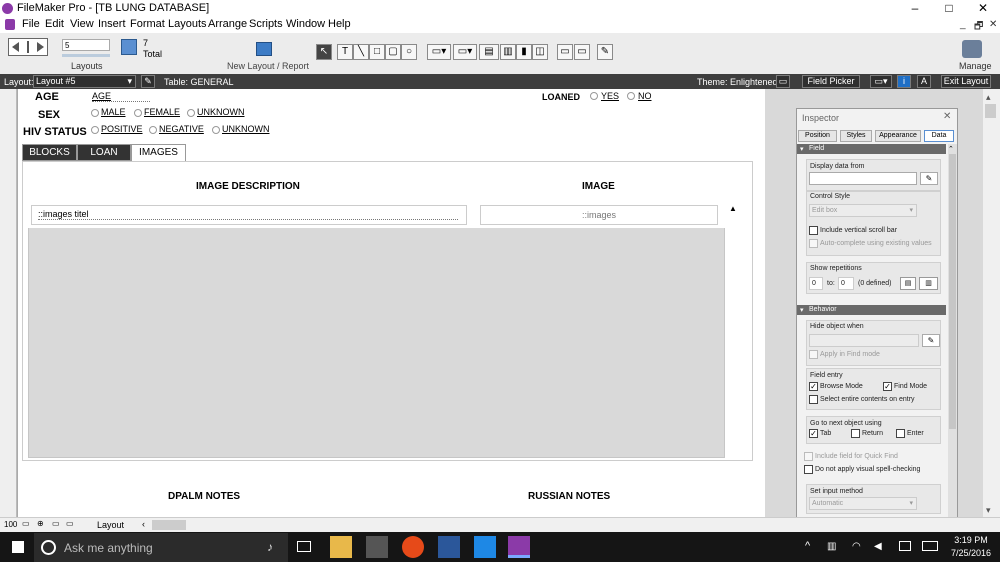 The width and height of the screenshot is (1000, 562). Describe the element at coordinates (485, 547) in the screenshot. I see `edge-icon` at that location.